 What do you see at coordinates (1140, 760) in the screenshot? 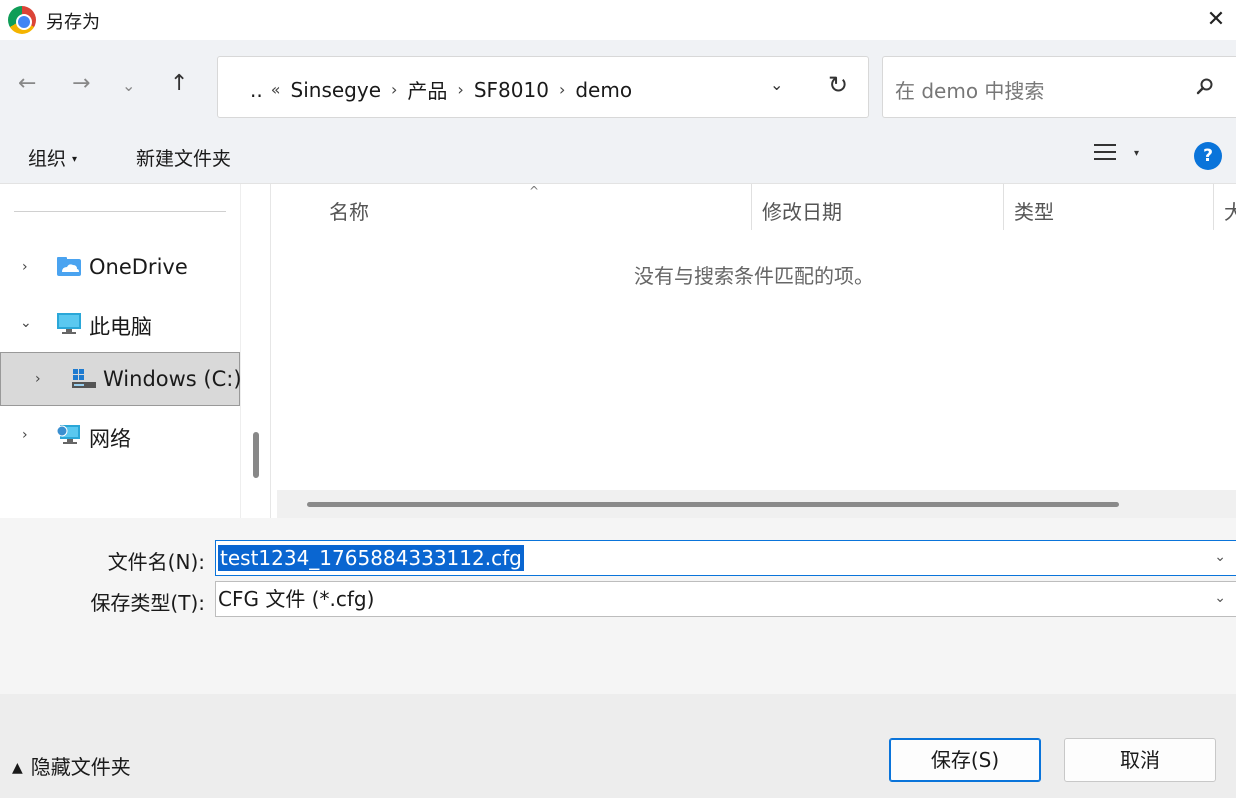
I see `cancel-button: 取消` at bounding box center [1140, 760].